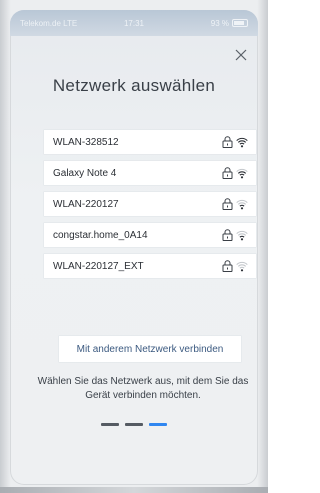 This screenshot has height=493, width=320. What do you see at coordinates (150, 204) in the screenshot?
I see `network-list-item: WLAN-220127` at bounding box center [150, 204].